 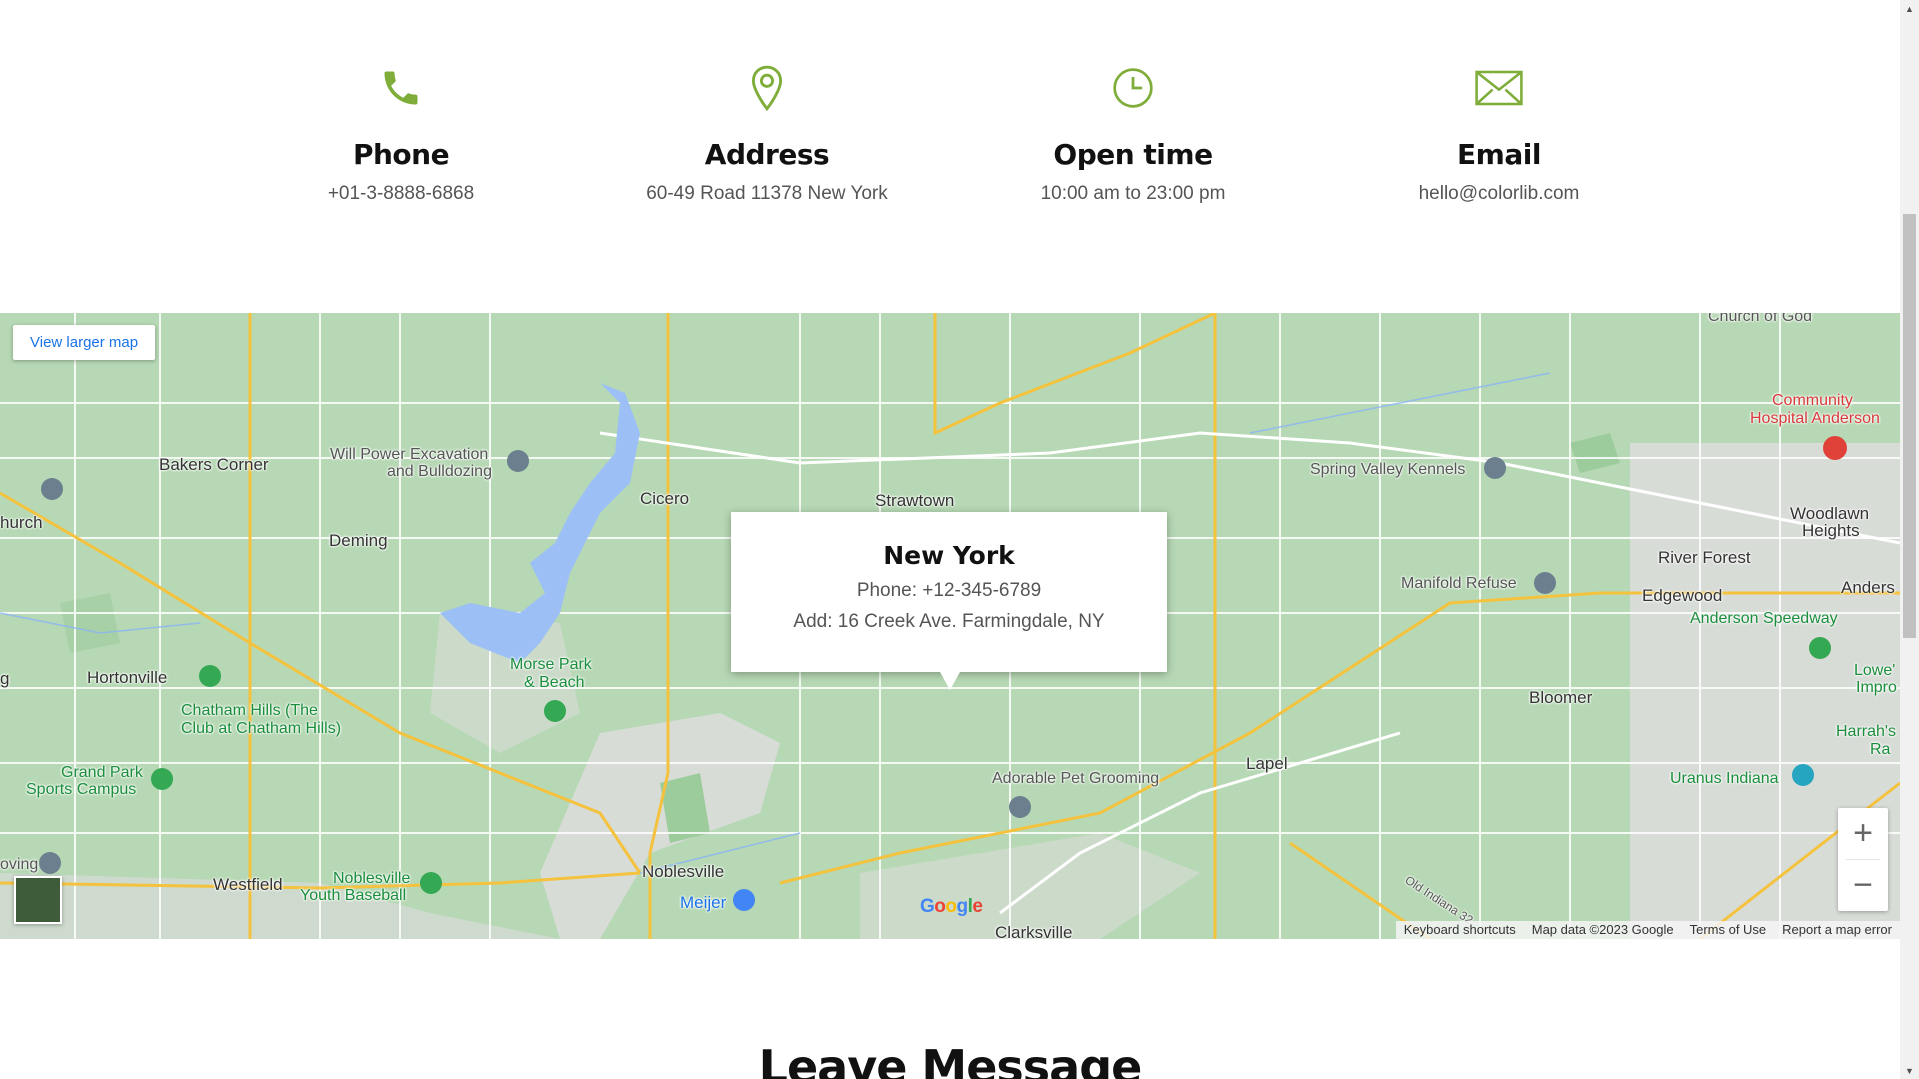 I want to click on contact-email-value: hello@colorlib.com, so click(x=1499, y=193).